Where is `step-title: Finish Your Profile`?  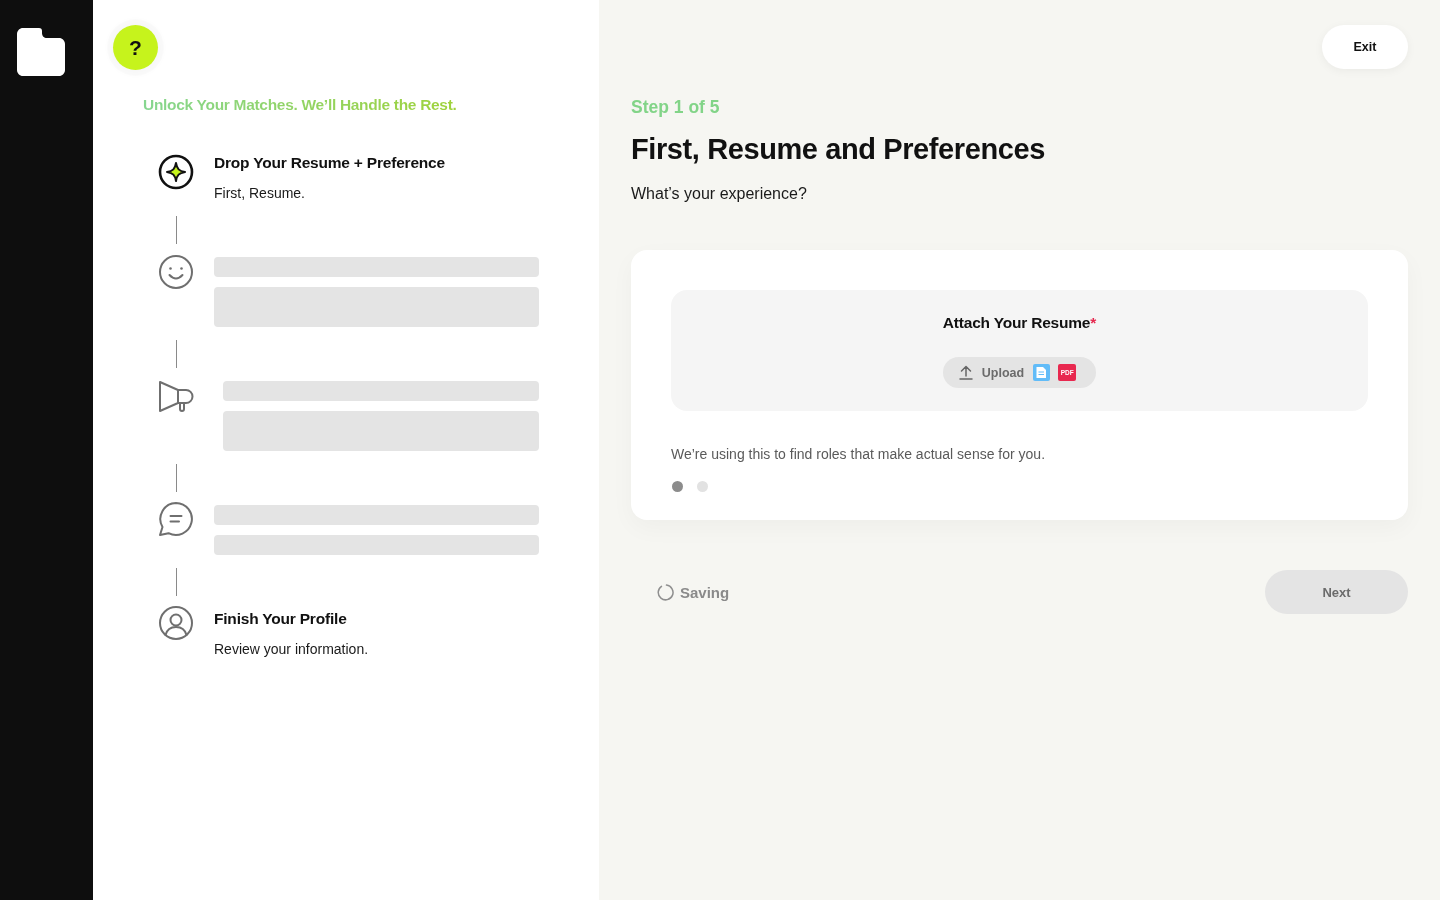 step-title: Finish Your Profile is located at coordinates (281, 619).